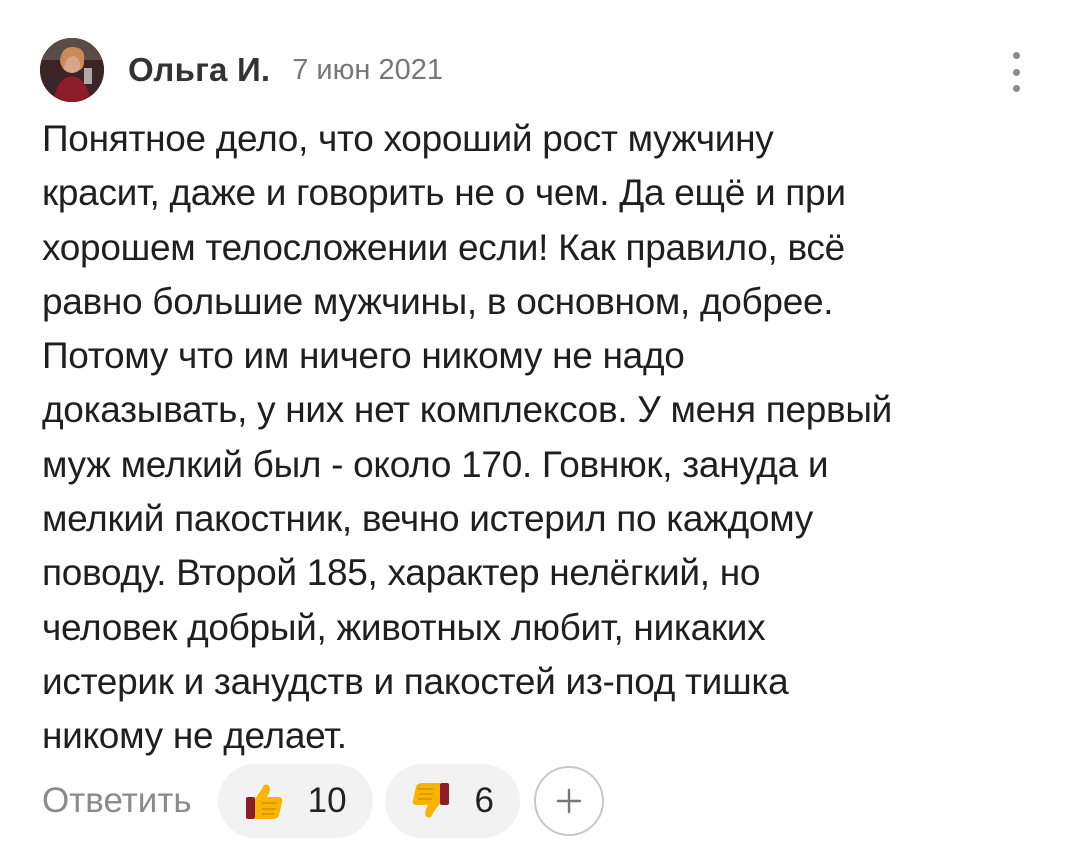 This screenshot has height=850, width=1080. What do you see at coordinates (540, 70) in the screenshot?
I see `comment-header: Ольга И. 7 июн 2021` at bounding box center [540, 70].